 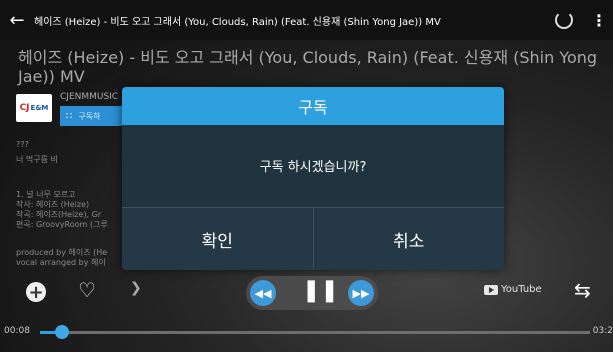 I want to click on playback-pill: ◀◀ ❚❚ ▶▶, so click(x=312, y=293).